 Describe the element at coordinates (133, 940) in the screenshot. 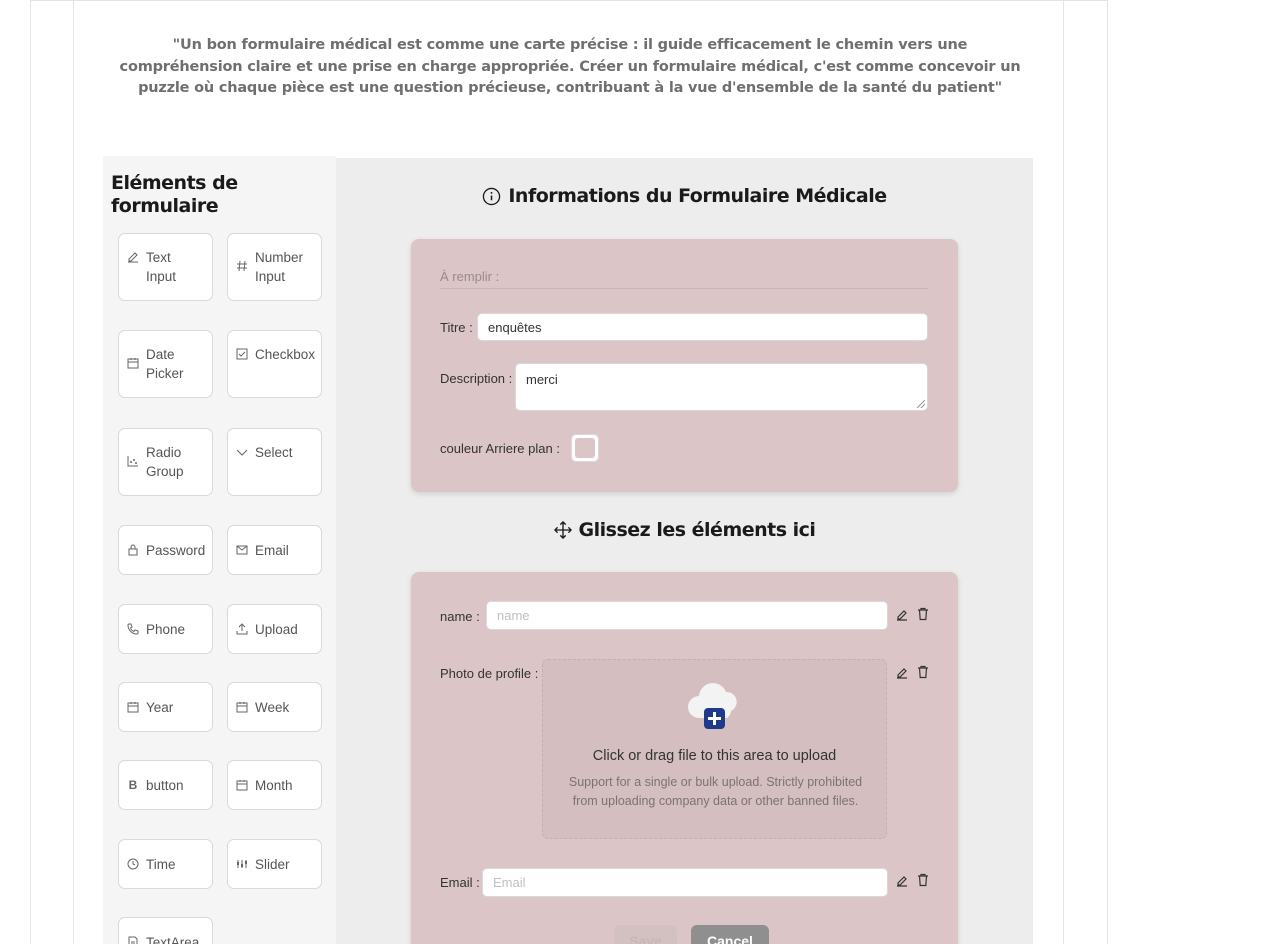

I see `file-text-icon` at that location.